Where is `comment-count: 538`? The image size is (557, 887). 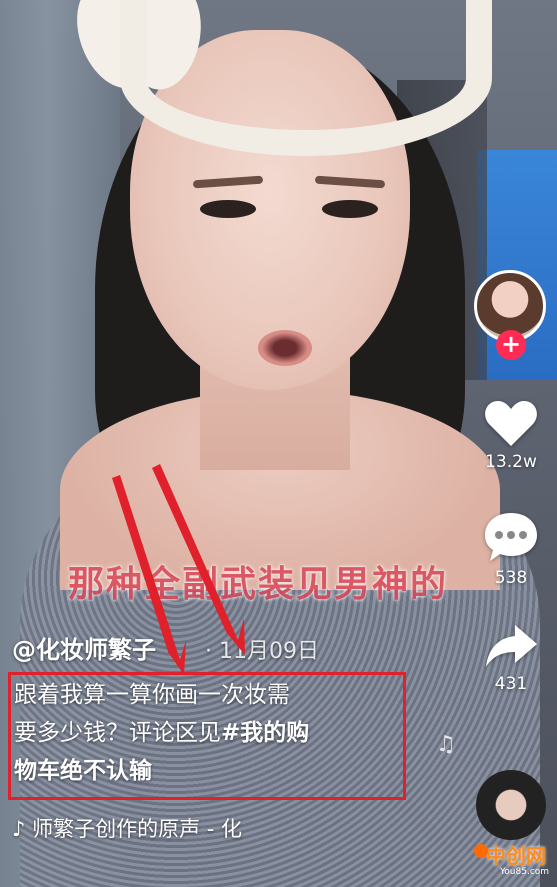 comment-count: 538 is located at coordinates (511, 578).